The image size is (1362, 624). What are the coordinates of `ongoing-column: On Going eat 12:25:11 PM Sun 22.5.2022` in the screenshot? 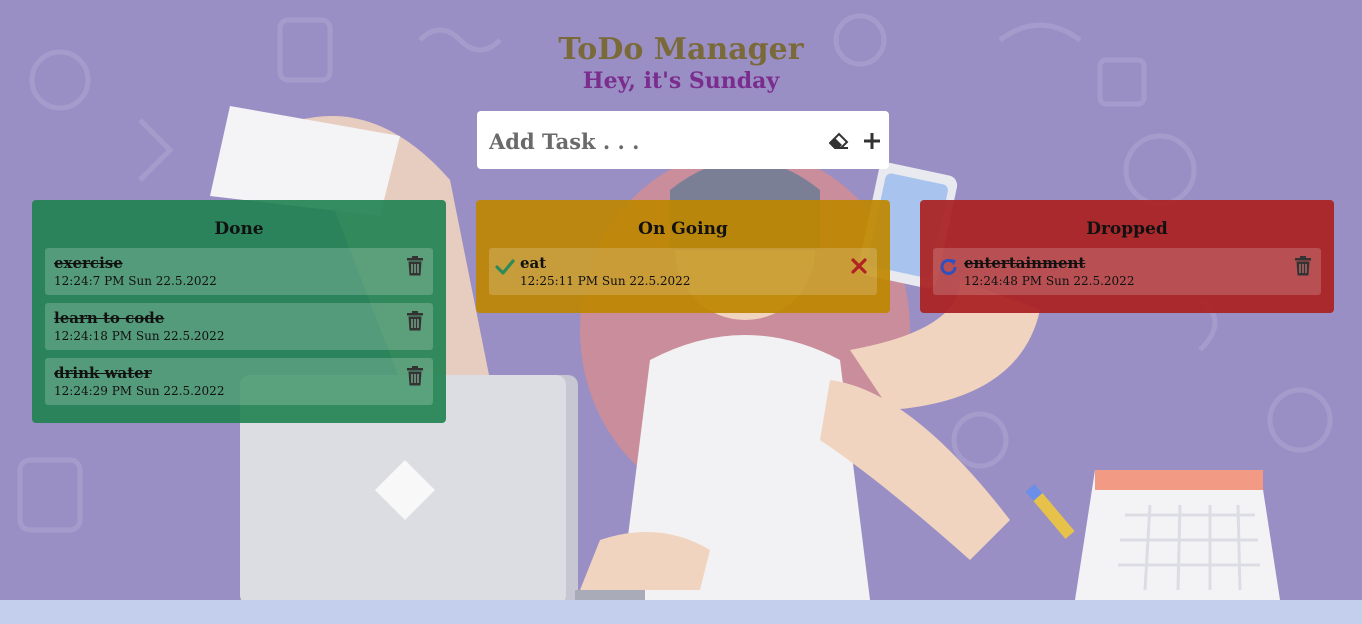 It's located at (683, 256).